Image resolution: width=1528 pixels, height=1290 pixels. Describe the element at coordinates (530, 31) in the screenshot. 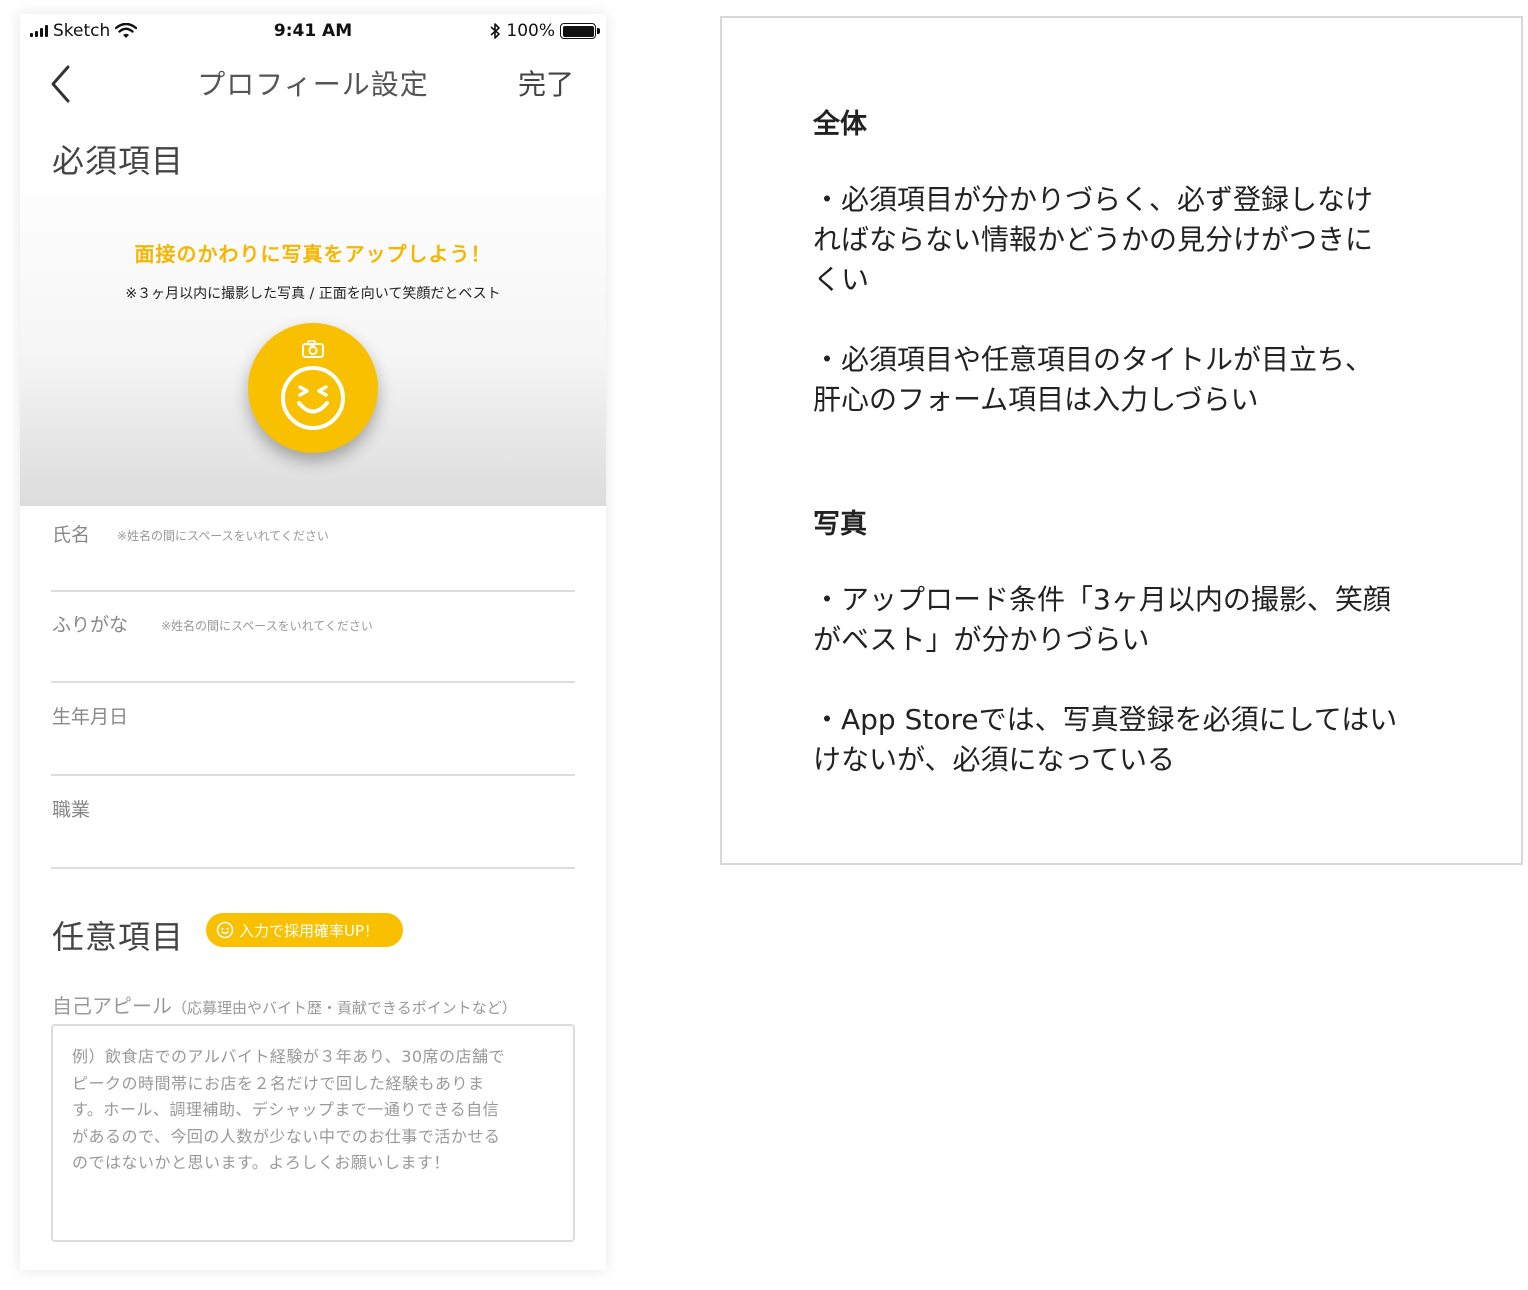

I see `battery-percent: 100%` at that location.